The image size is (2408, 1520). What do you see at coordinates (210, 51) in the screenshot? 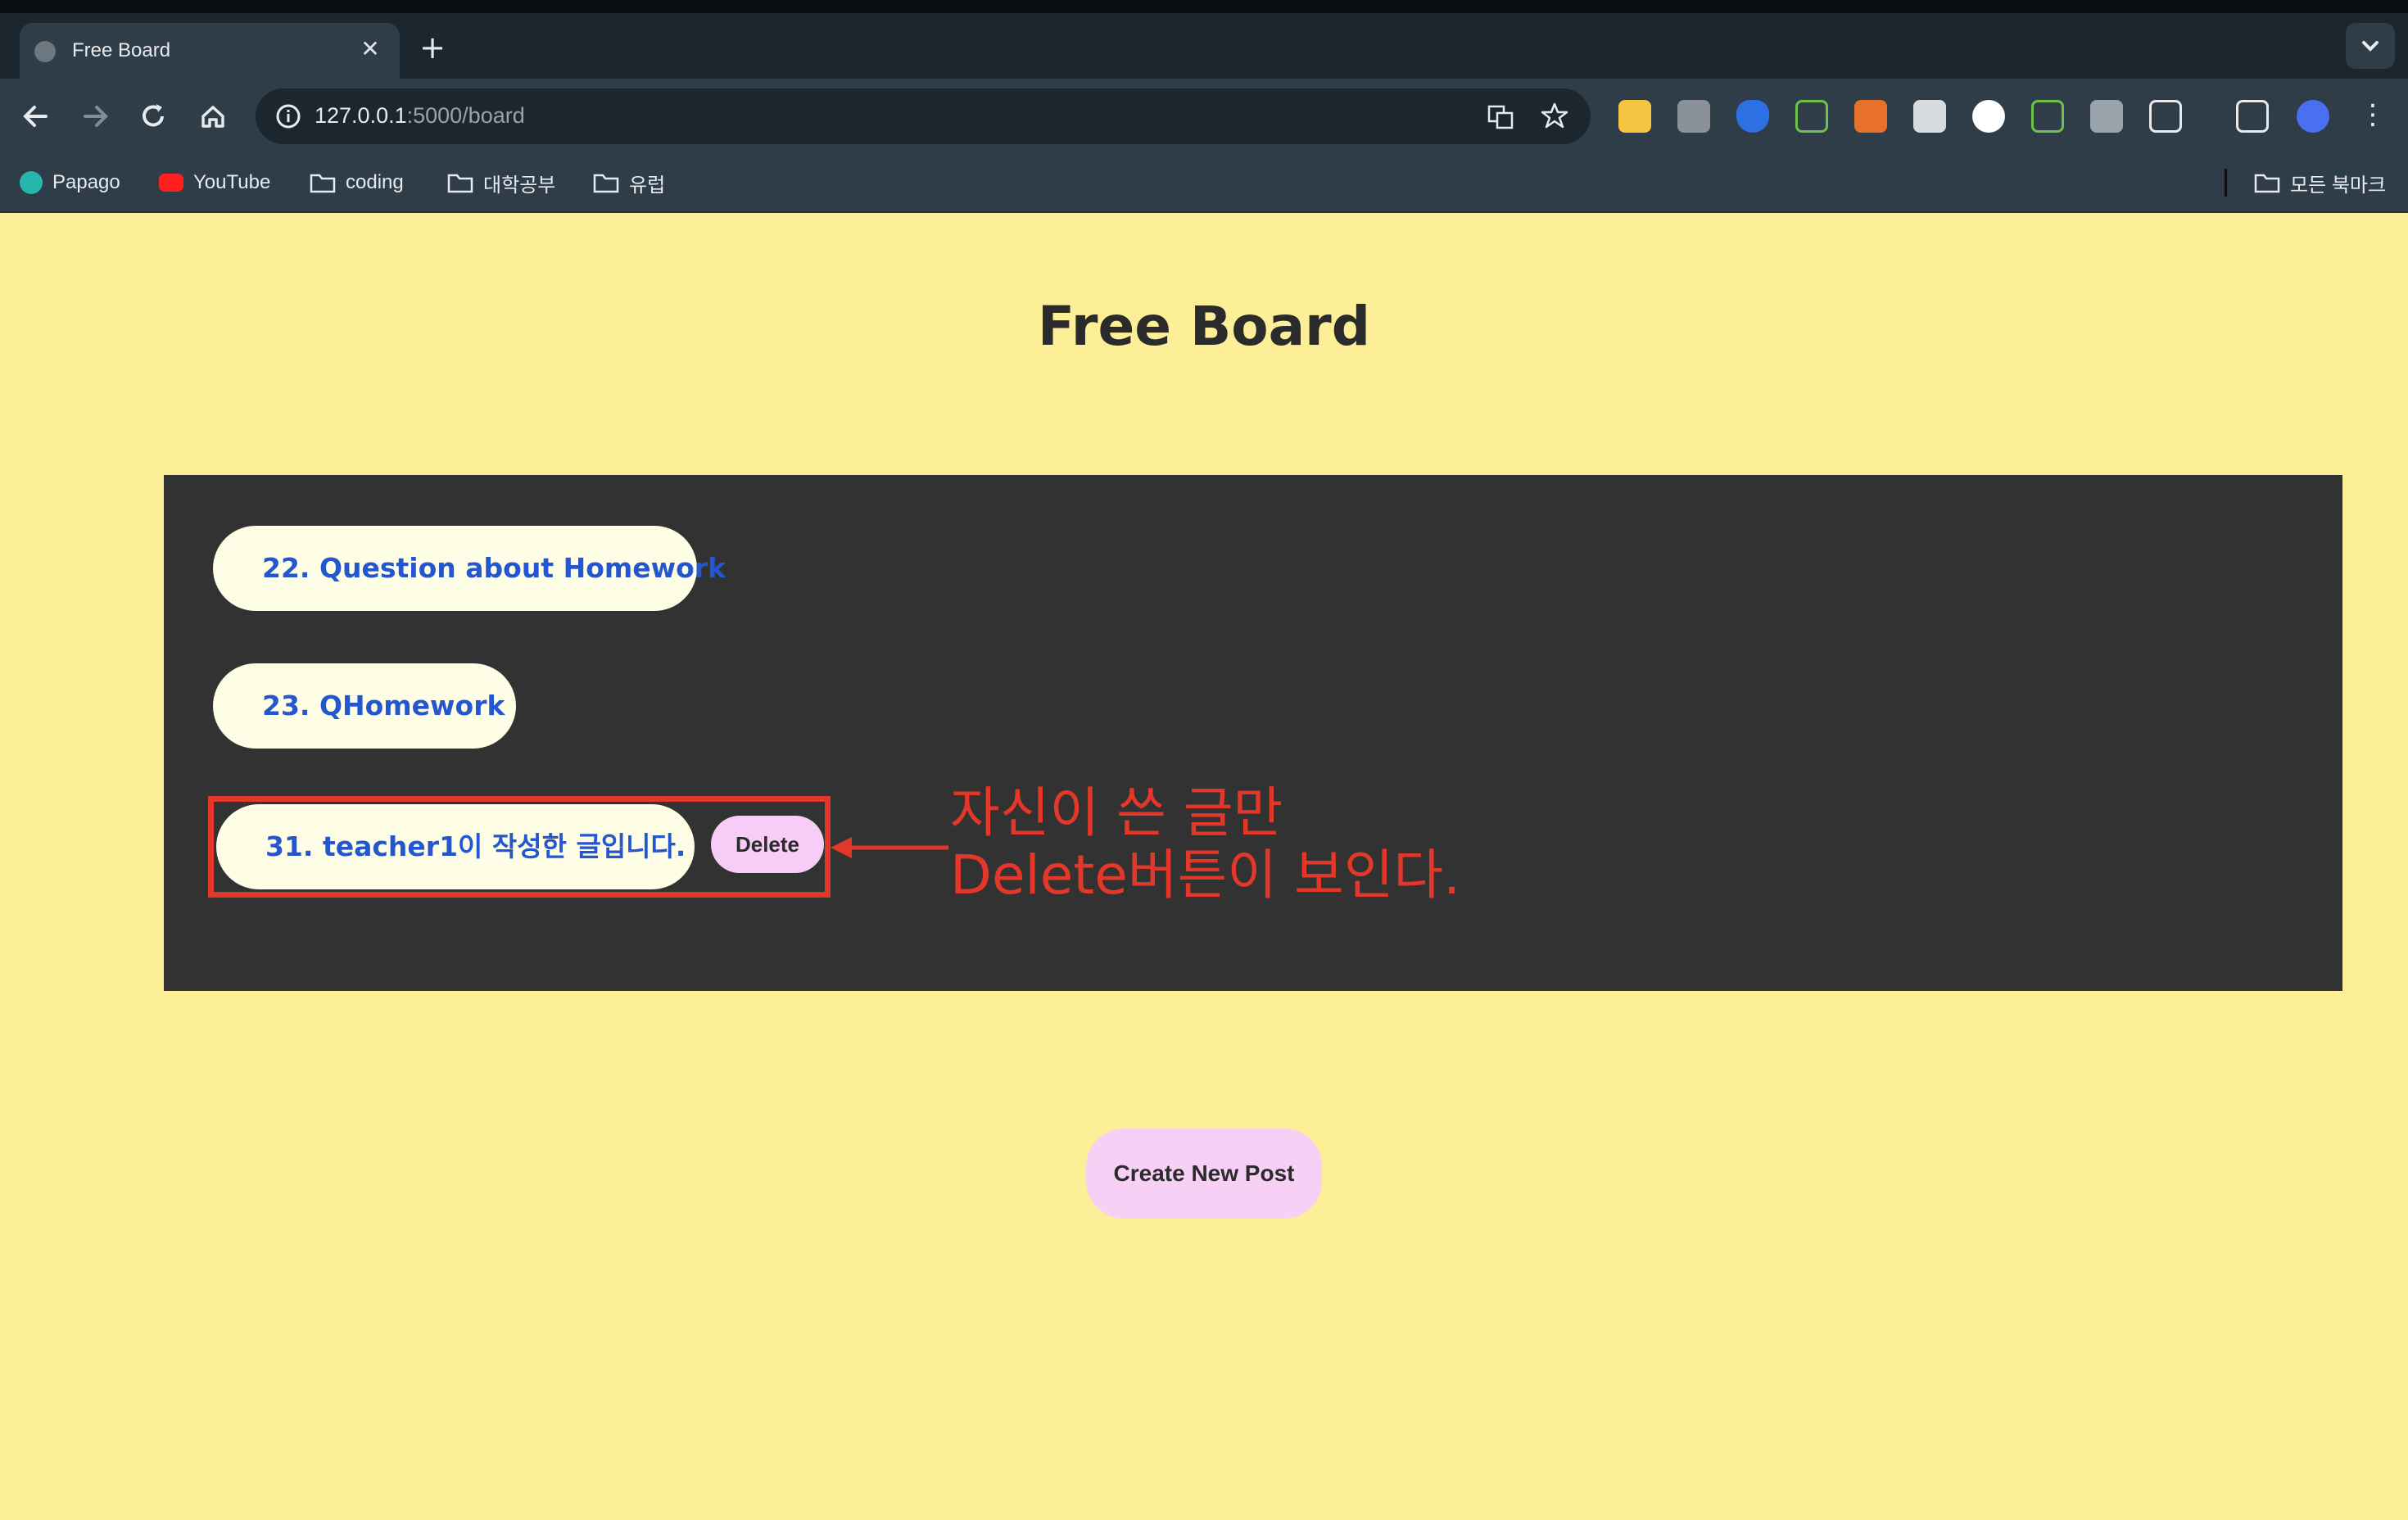
I see `browser-tab: Free Board ✕` at bounding box center [210, 51].